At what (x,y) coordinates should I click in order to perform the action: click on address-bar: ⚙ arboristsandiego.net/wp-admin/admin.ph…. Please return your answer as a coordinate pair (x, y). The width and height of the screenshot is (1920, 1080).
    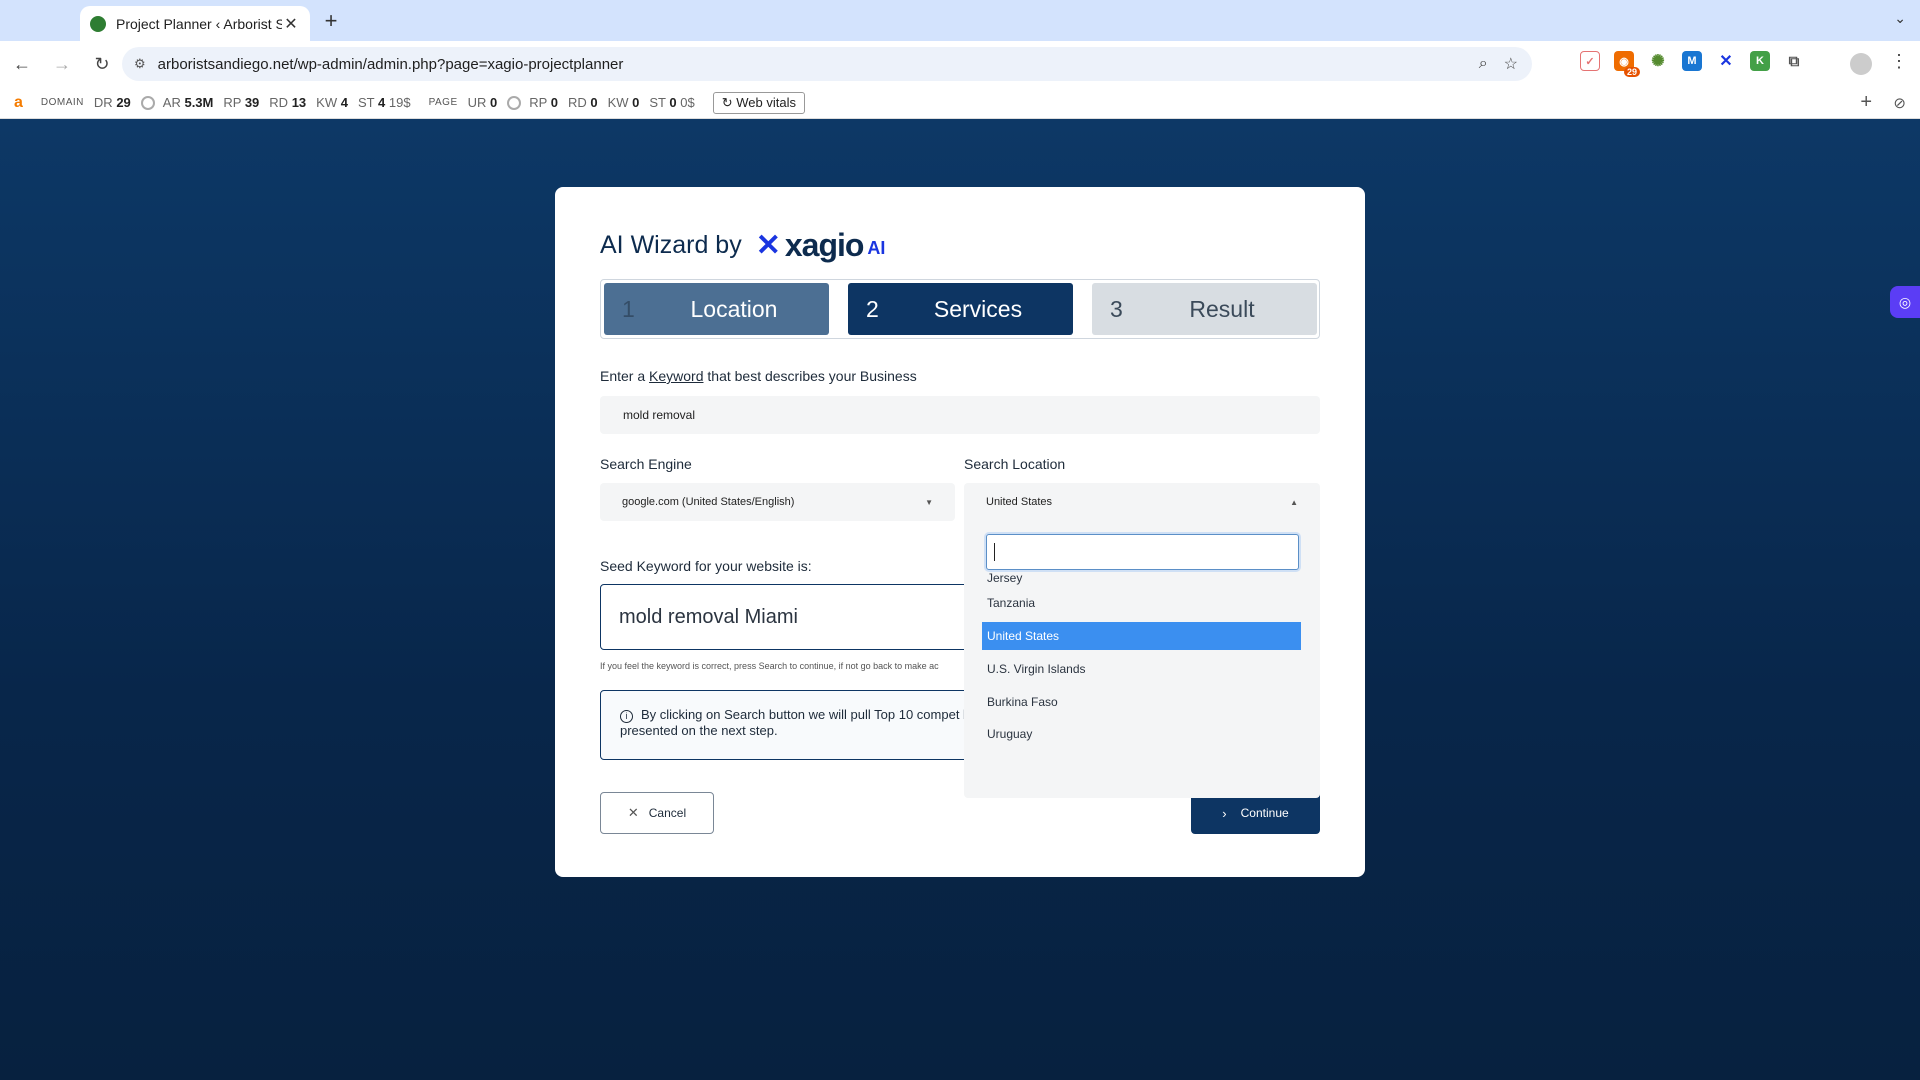
    Looking at the image, I should click on (827, 64).